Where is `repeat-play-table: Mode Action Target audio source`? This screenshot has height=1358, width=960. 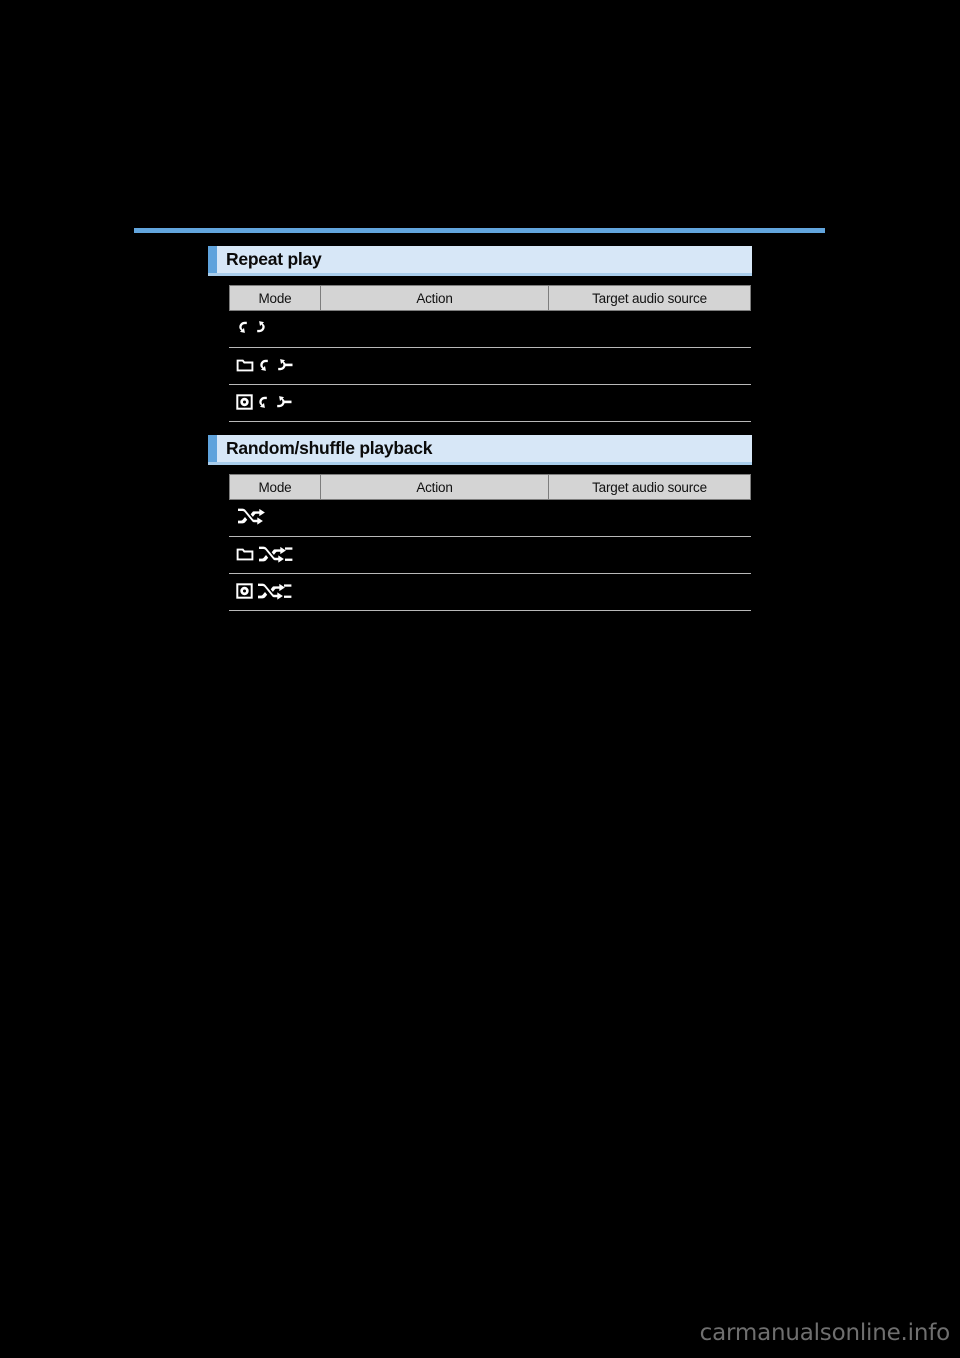
repeat-play-table: Mode Action Target audio source is located at coordinates (490, 353).